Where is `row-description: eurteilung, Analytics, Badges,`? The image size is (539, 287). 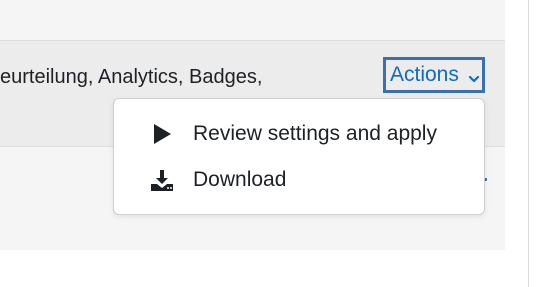 row-description: eurteilung, Analytics, Badges, is located at coordinates (131, 77).